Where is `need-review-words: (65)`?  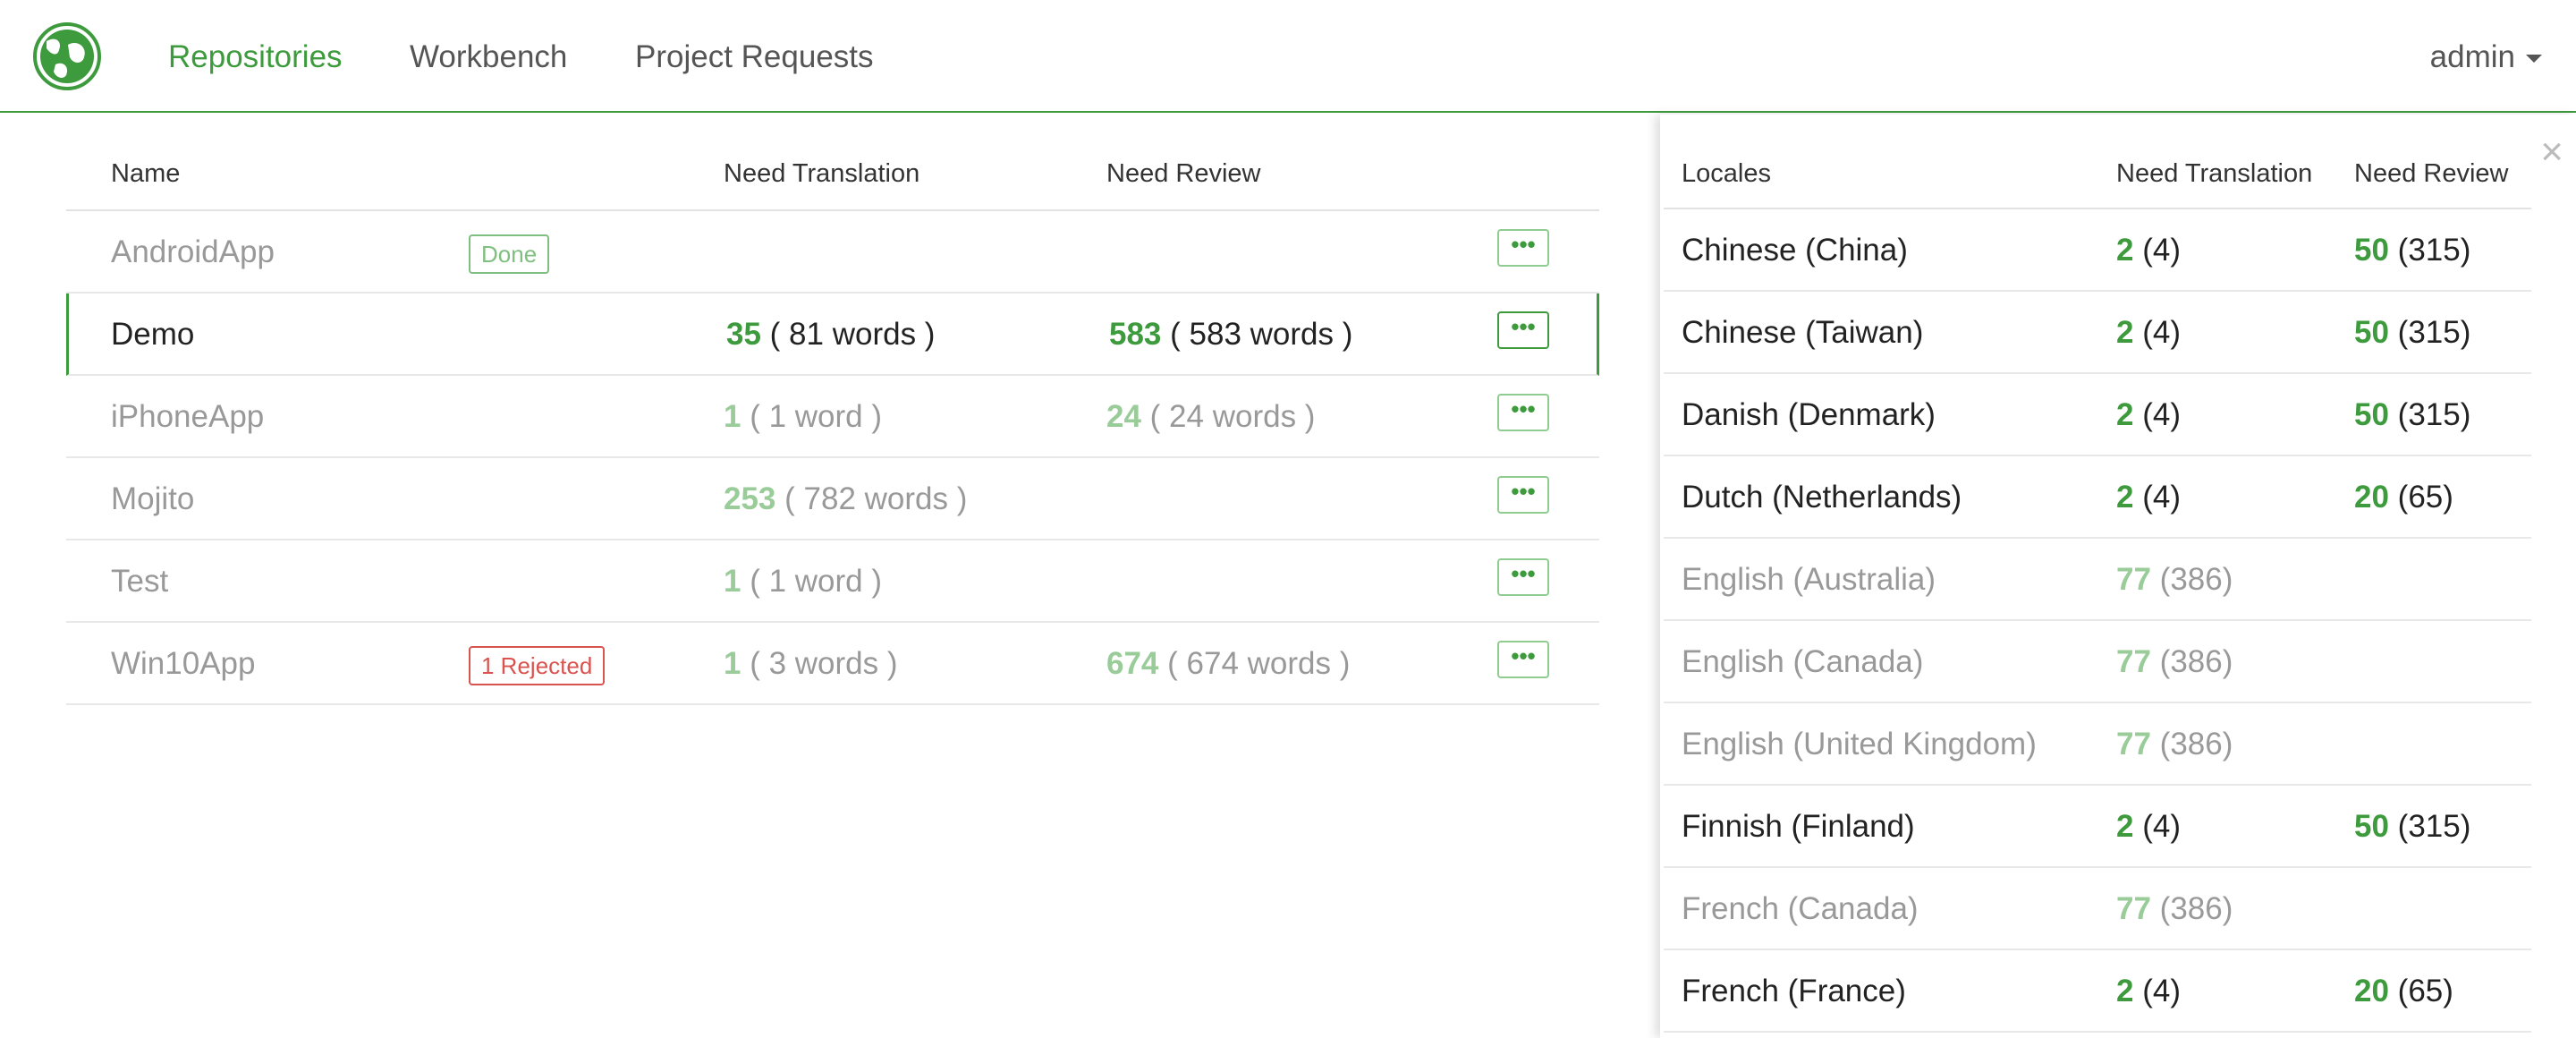
need-review-words: (65) is located at coordinates (2425, 497).